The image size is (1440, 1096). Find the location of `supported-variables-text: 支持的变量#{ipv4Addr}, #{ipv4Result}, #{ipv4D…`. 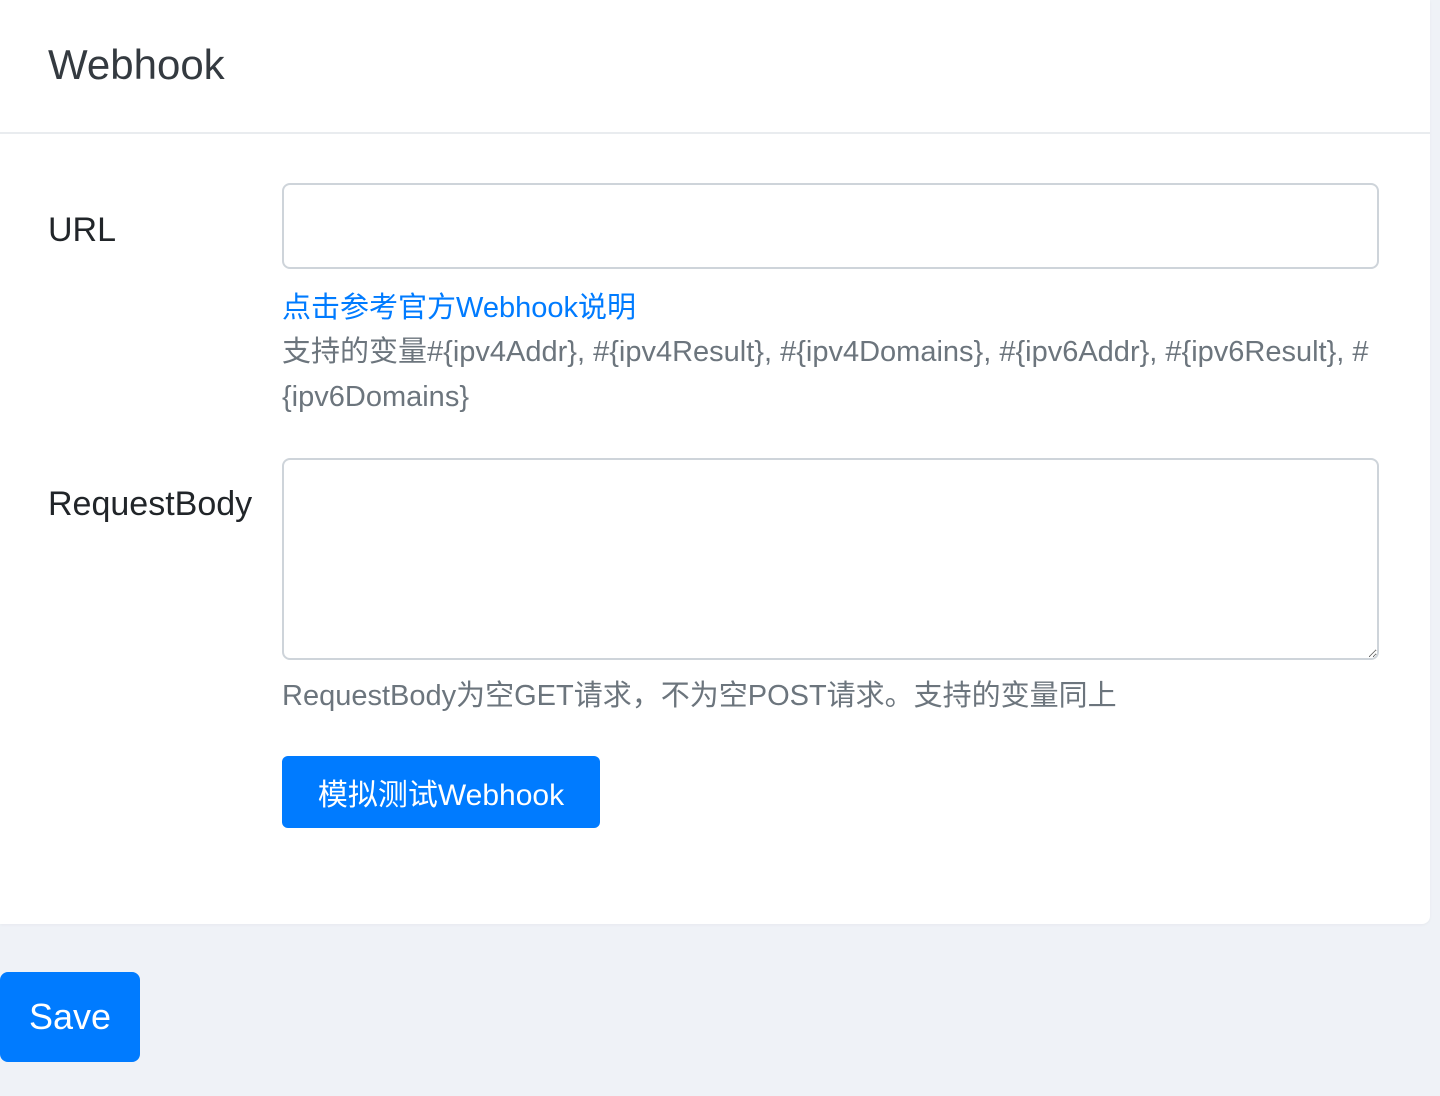

supported-variables-text: 支持的变量#{ipv4Addr}, #{ipv4Result}, #{ipv4D… is located at coordinates (825, 374).